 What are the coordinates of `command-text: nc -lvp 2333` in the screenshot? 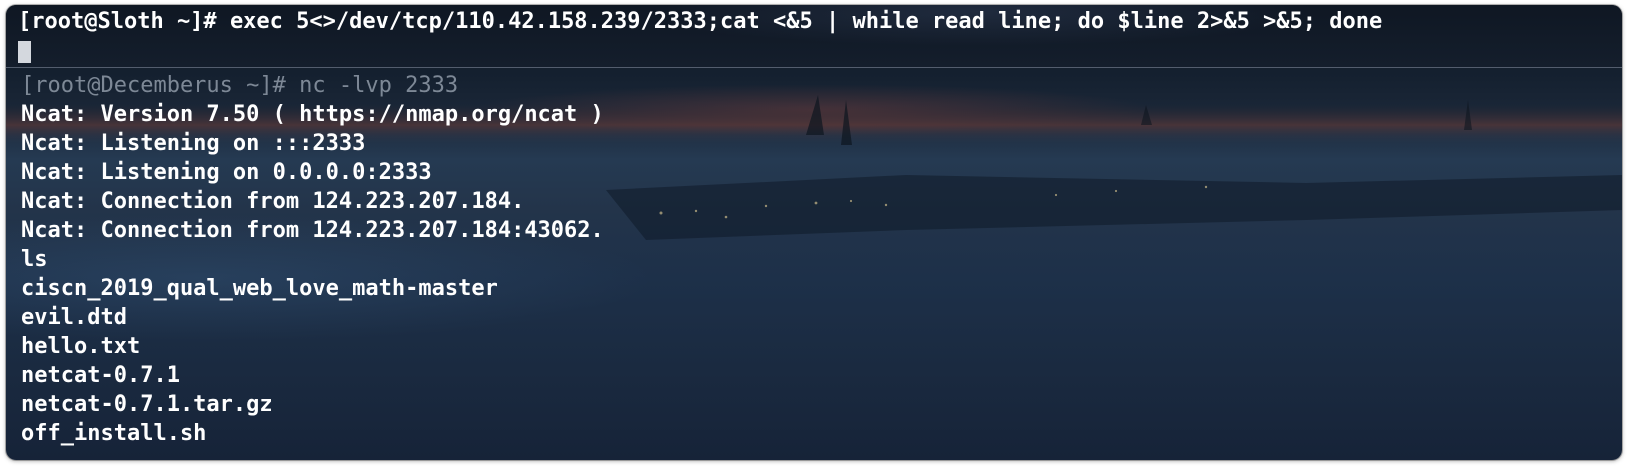 It's located at (379, 85).